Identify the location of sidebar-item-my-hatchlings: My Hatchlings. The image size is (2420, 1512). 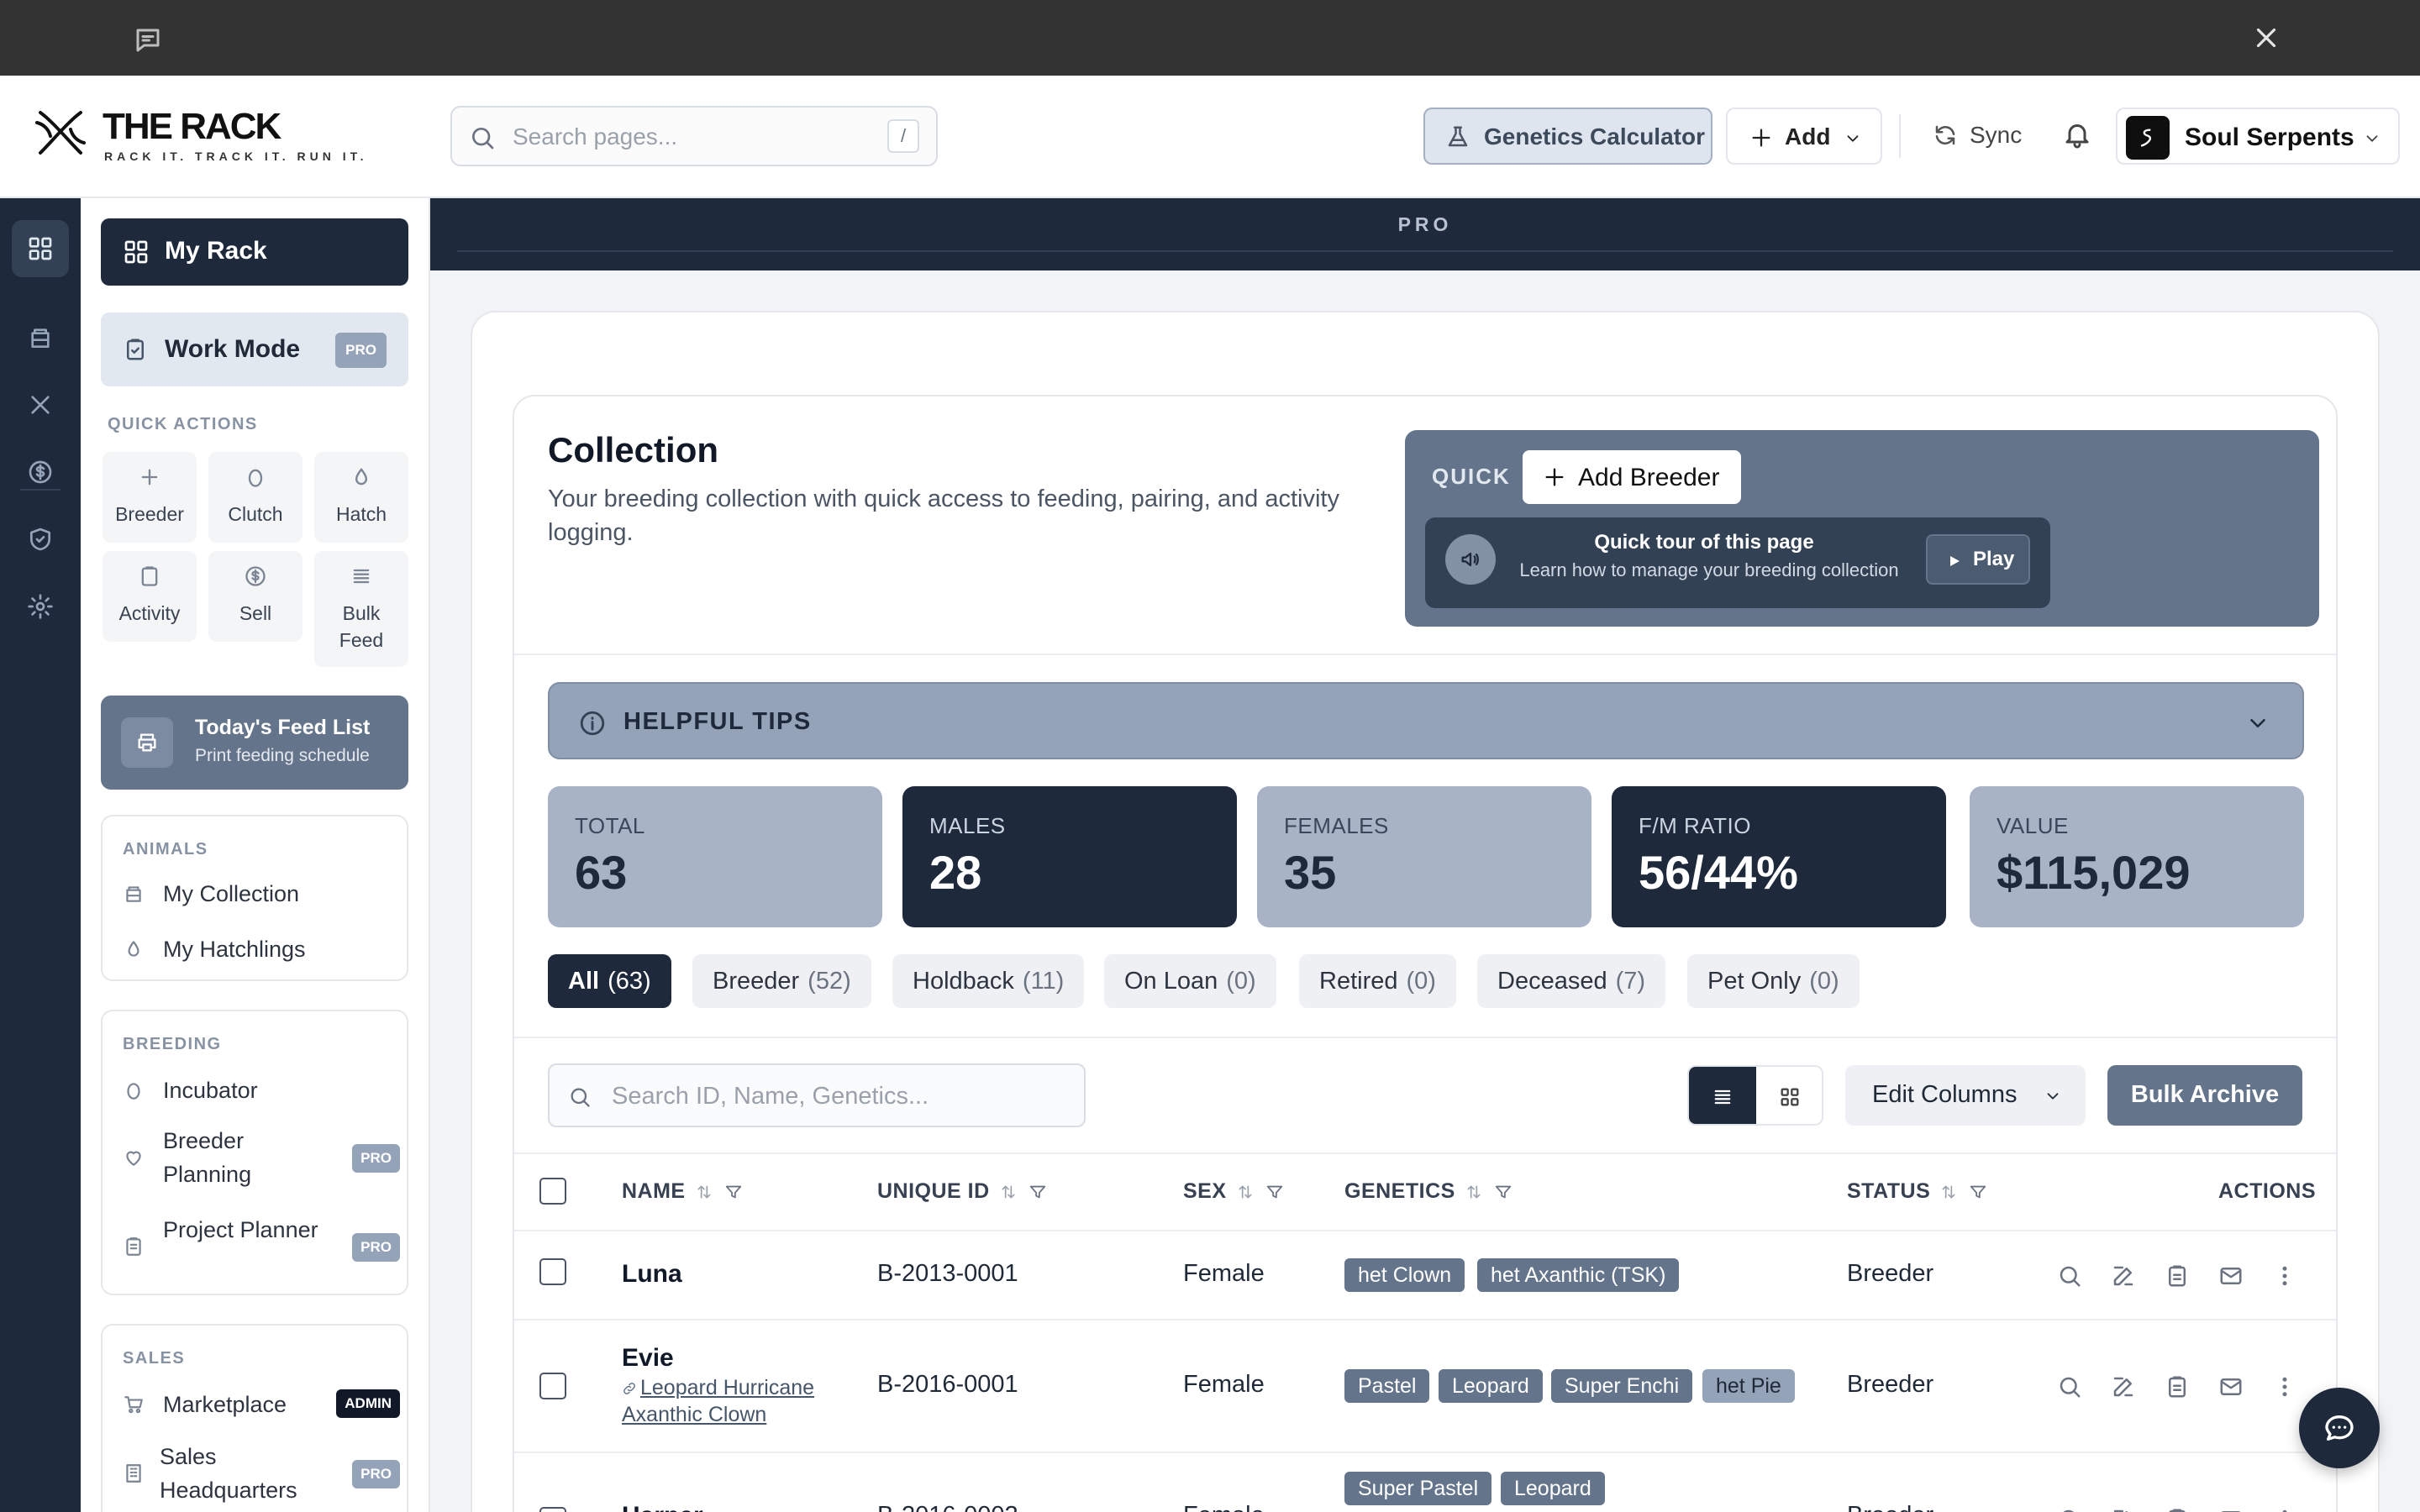
(261, 949).